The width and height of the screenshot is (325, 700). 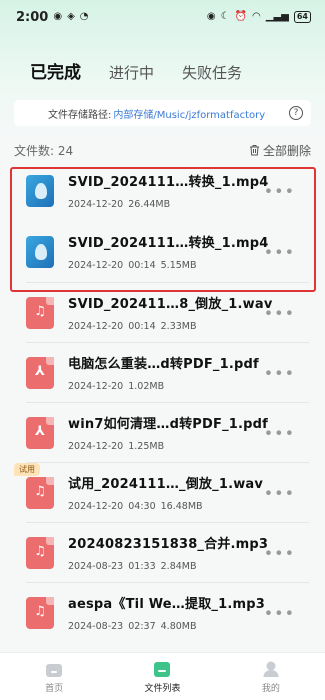 What do you see at coordinates (270, 688) in the screenshot?
I see `nav-profile-label: 我的` at bounding box center [270, 688].